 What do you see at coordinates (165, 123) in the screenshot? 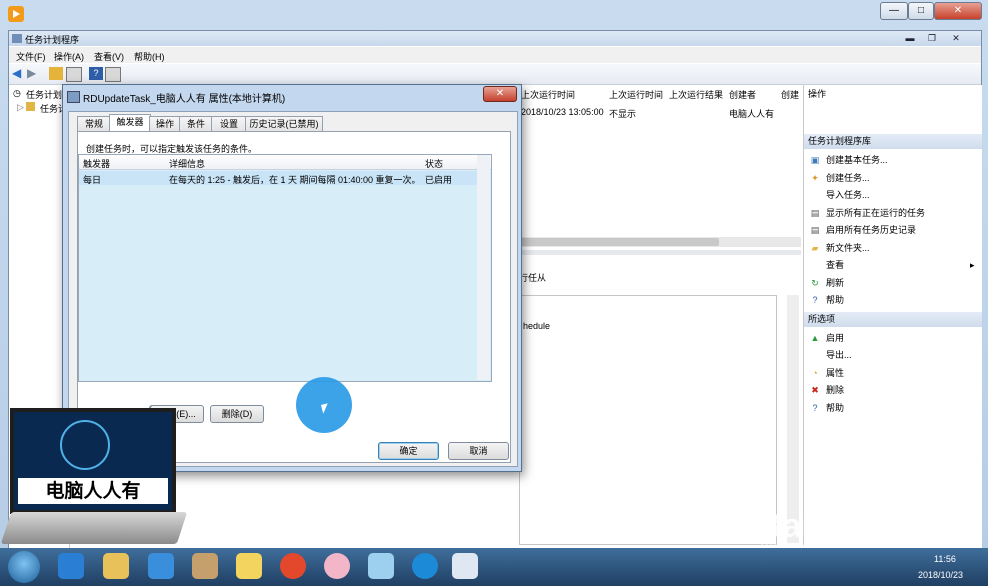
I see `tab-actions: 操作` at bounding box center [165, 123].